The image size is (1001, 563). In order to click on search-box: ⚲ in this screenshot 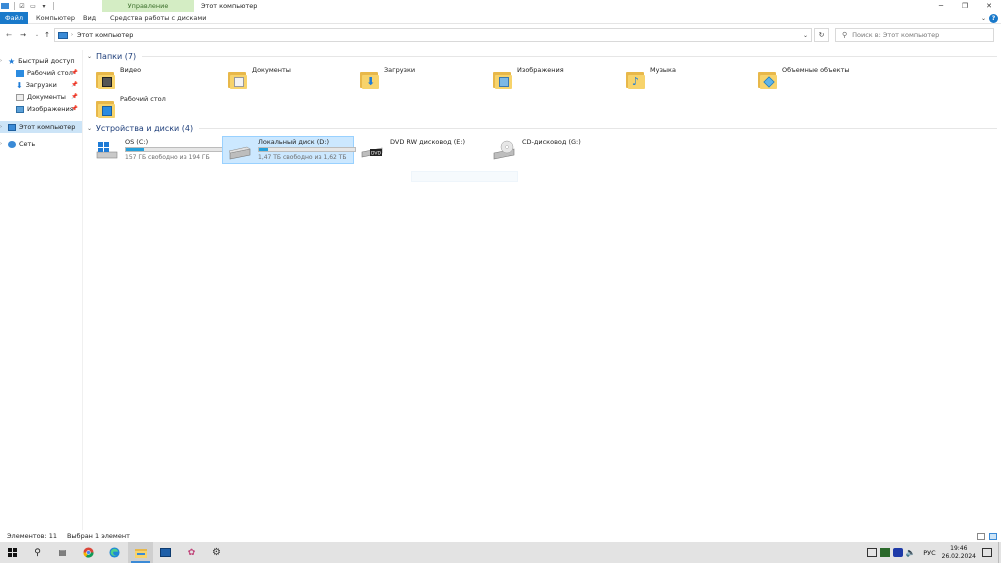, I will do `click(914, 35)`.